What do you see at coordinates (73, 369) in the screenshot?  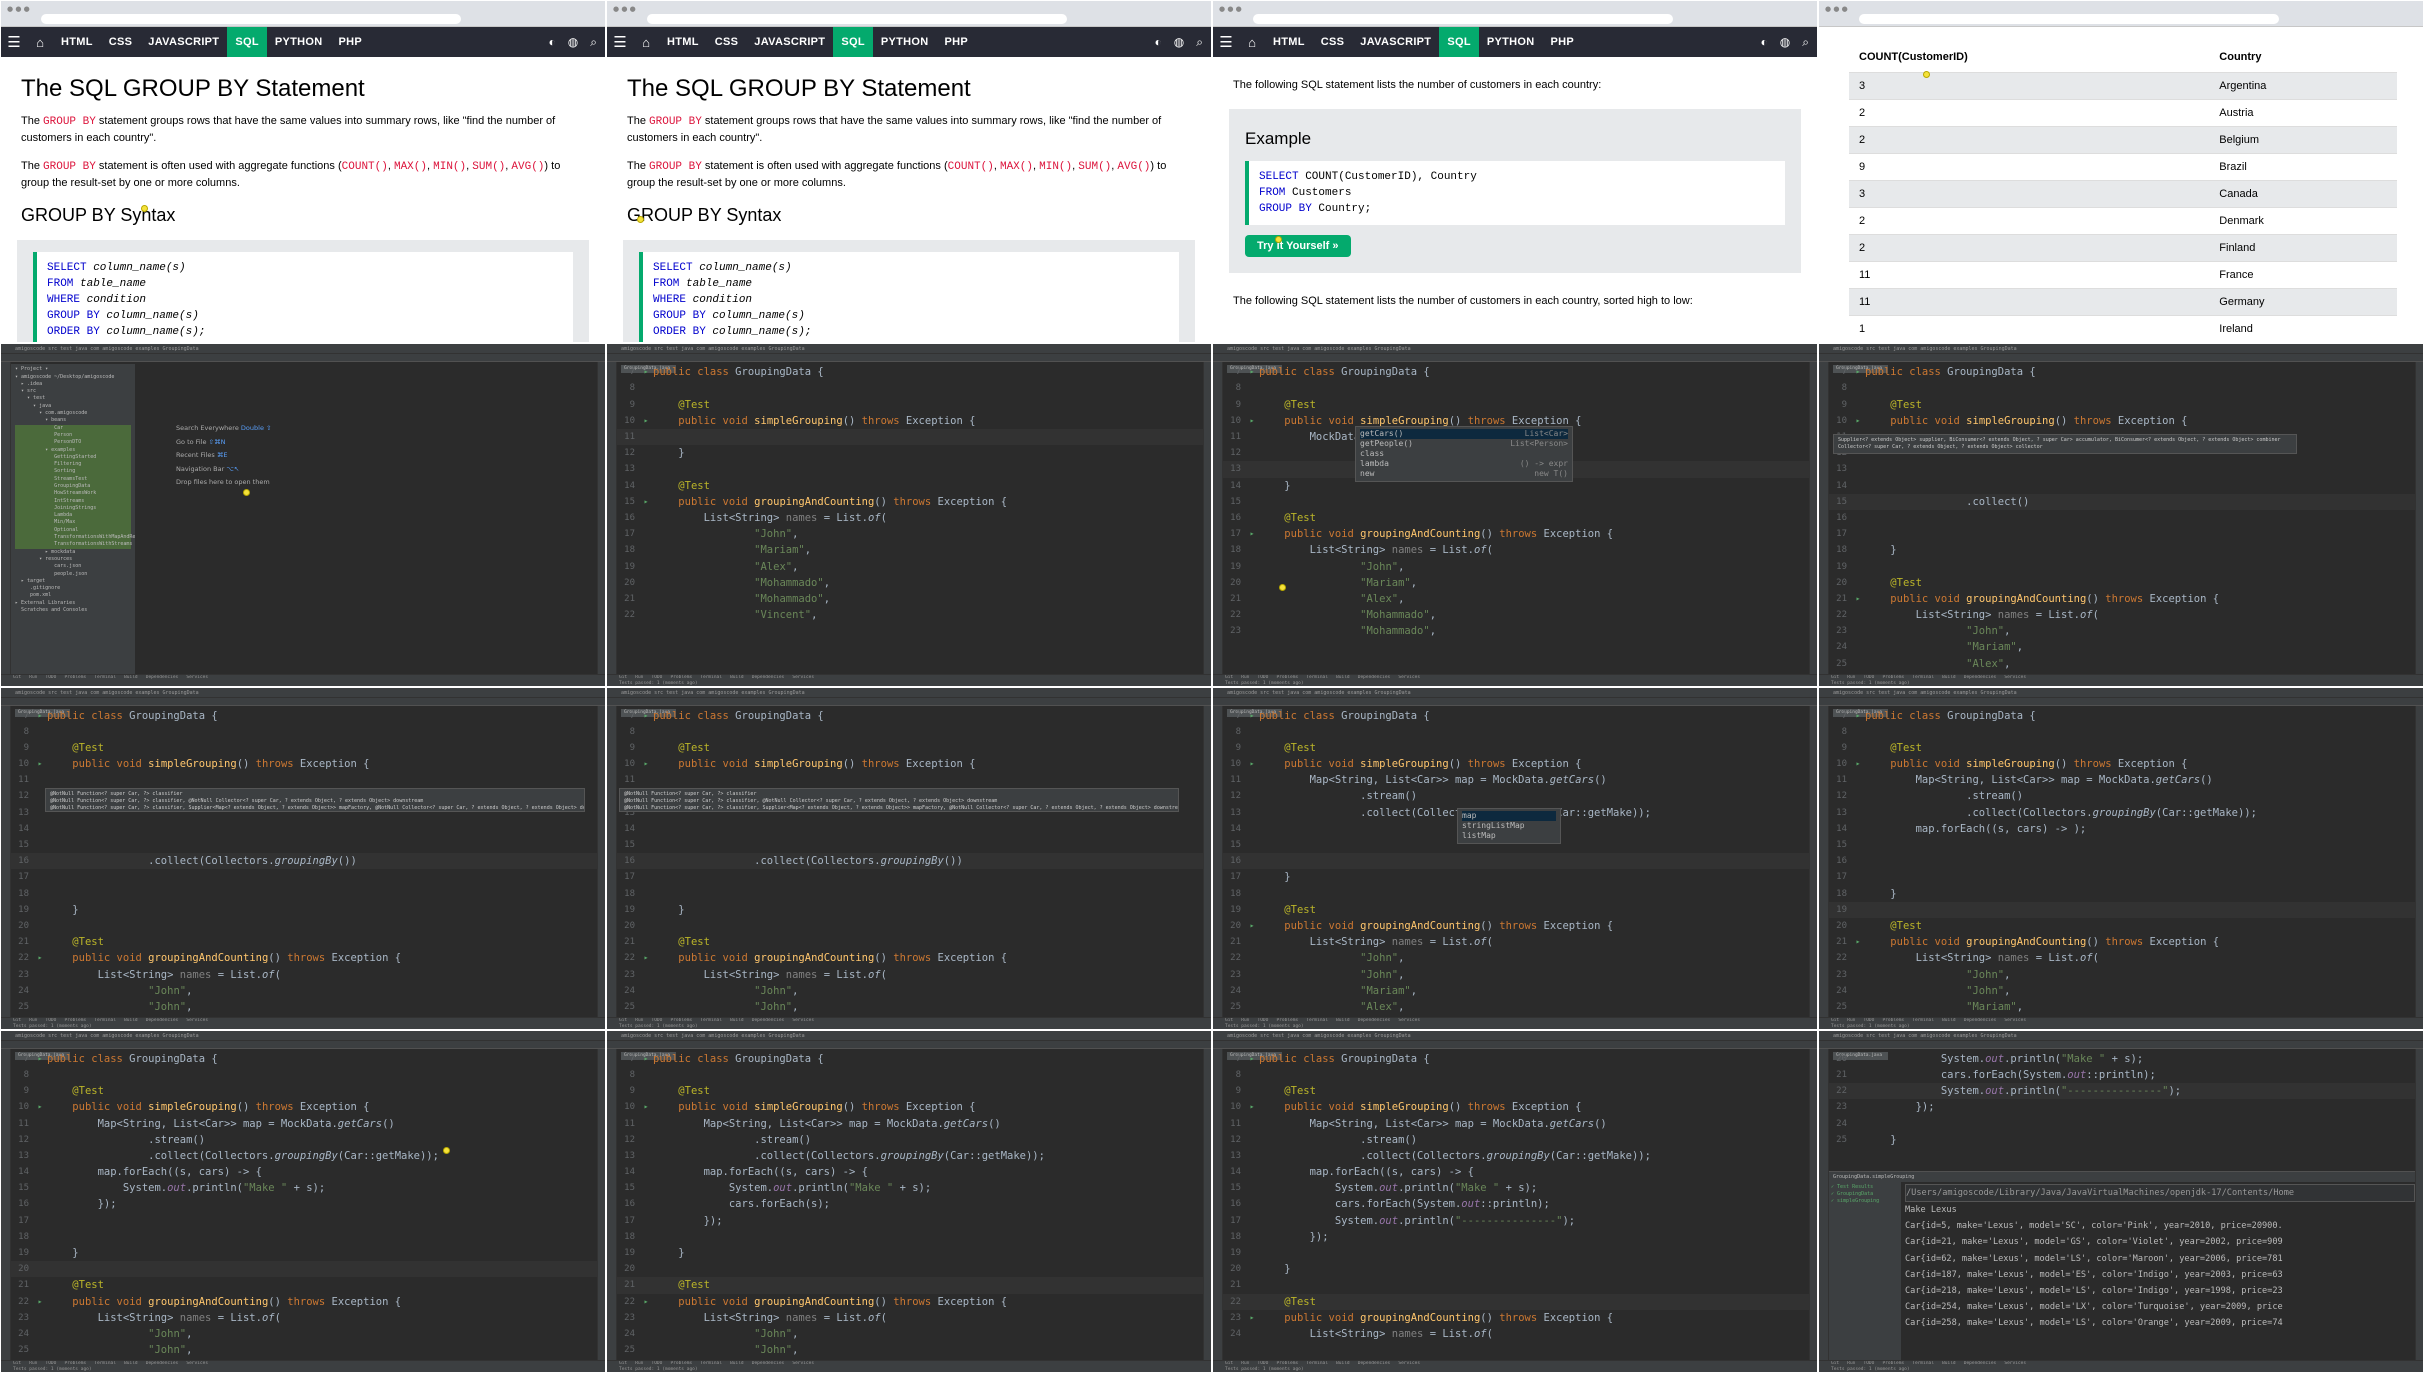 I see `tree-item: ▾ Project ▾` at bounding box center [73, 369].